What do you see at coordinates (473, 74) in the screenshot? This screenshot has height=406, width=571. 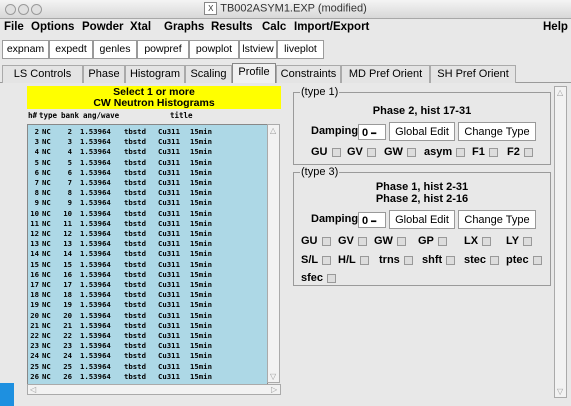 I see `tab-sh-pref-orient: SH Pref Orient` at bounding box center [473, 74].